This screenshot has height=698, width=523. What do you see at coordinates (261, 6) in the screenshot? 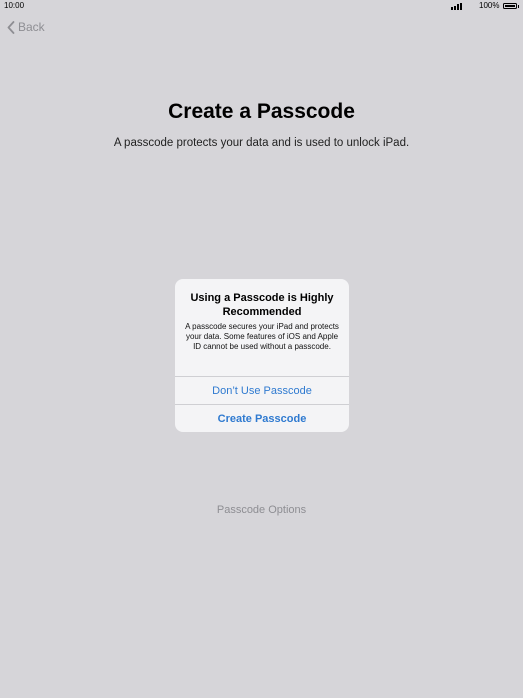
I see `status-bar: 10:00 100%` at bounding box center [261, 6].